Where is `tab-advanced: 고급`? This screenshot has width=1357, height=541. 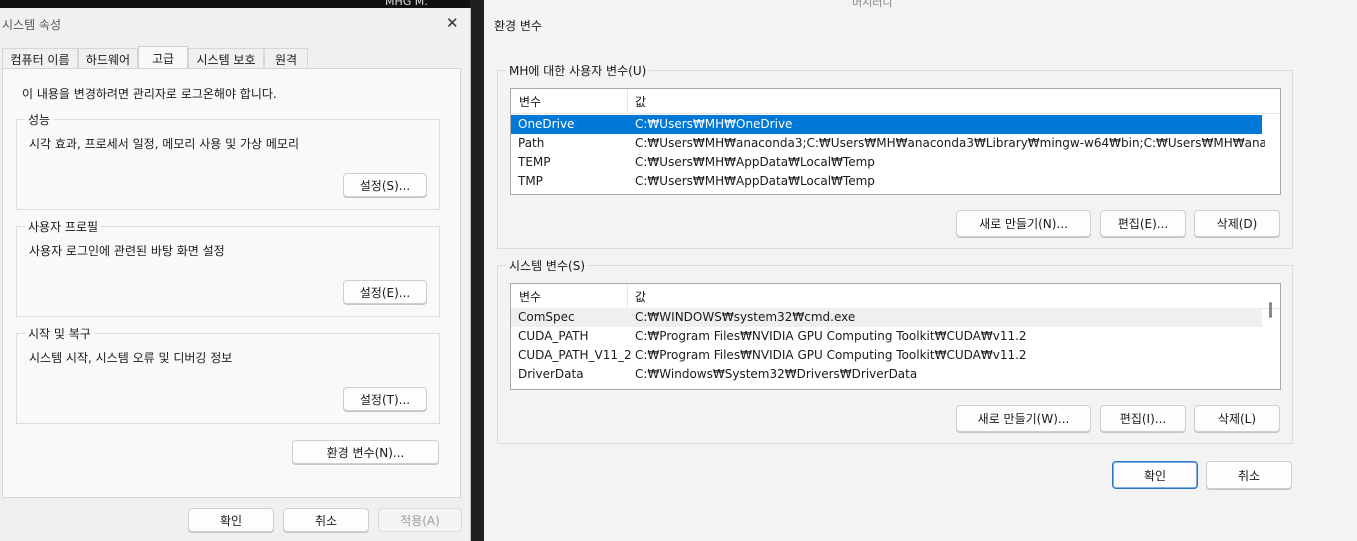
tab-advanced: 고급 is located at coordinates (163, 57).